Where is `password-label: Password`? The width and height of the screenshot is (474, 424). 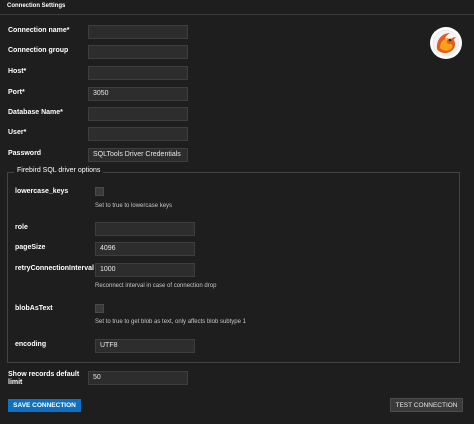
password-label: Password is located at coordinates (25, 153).